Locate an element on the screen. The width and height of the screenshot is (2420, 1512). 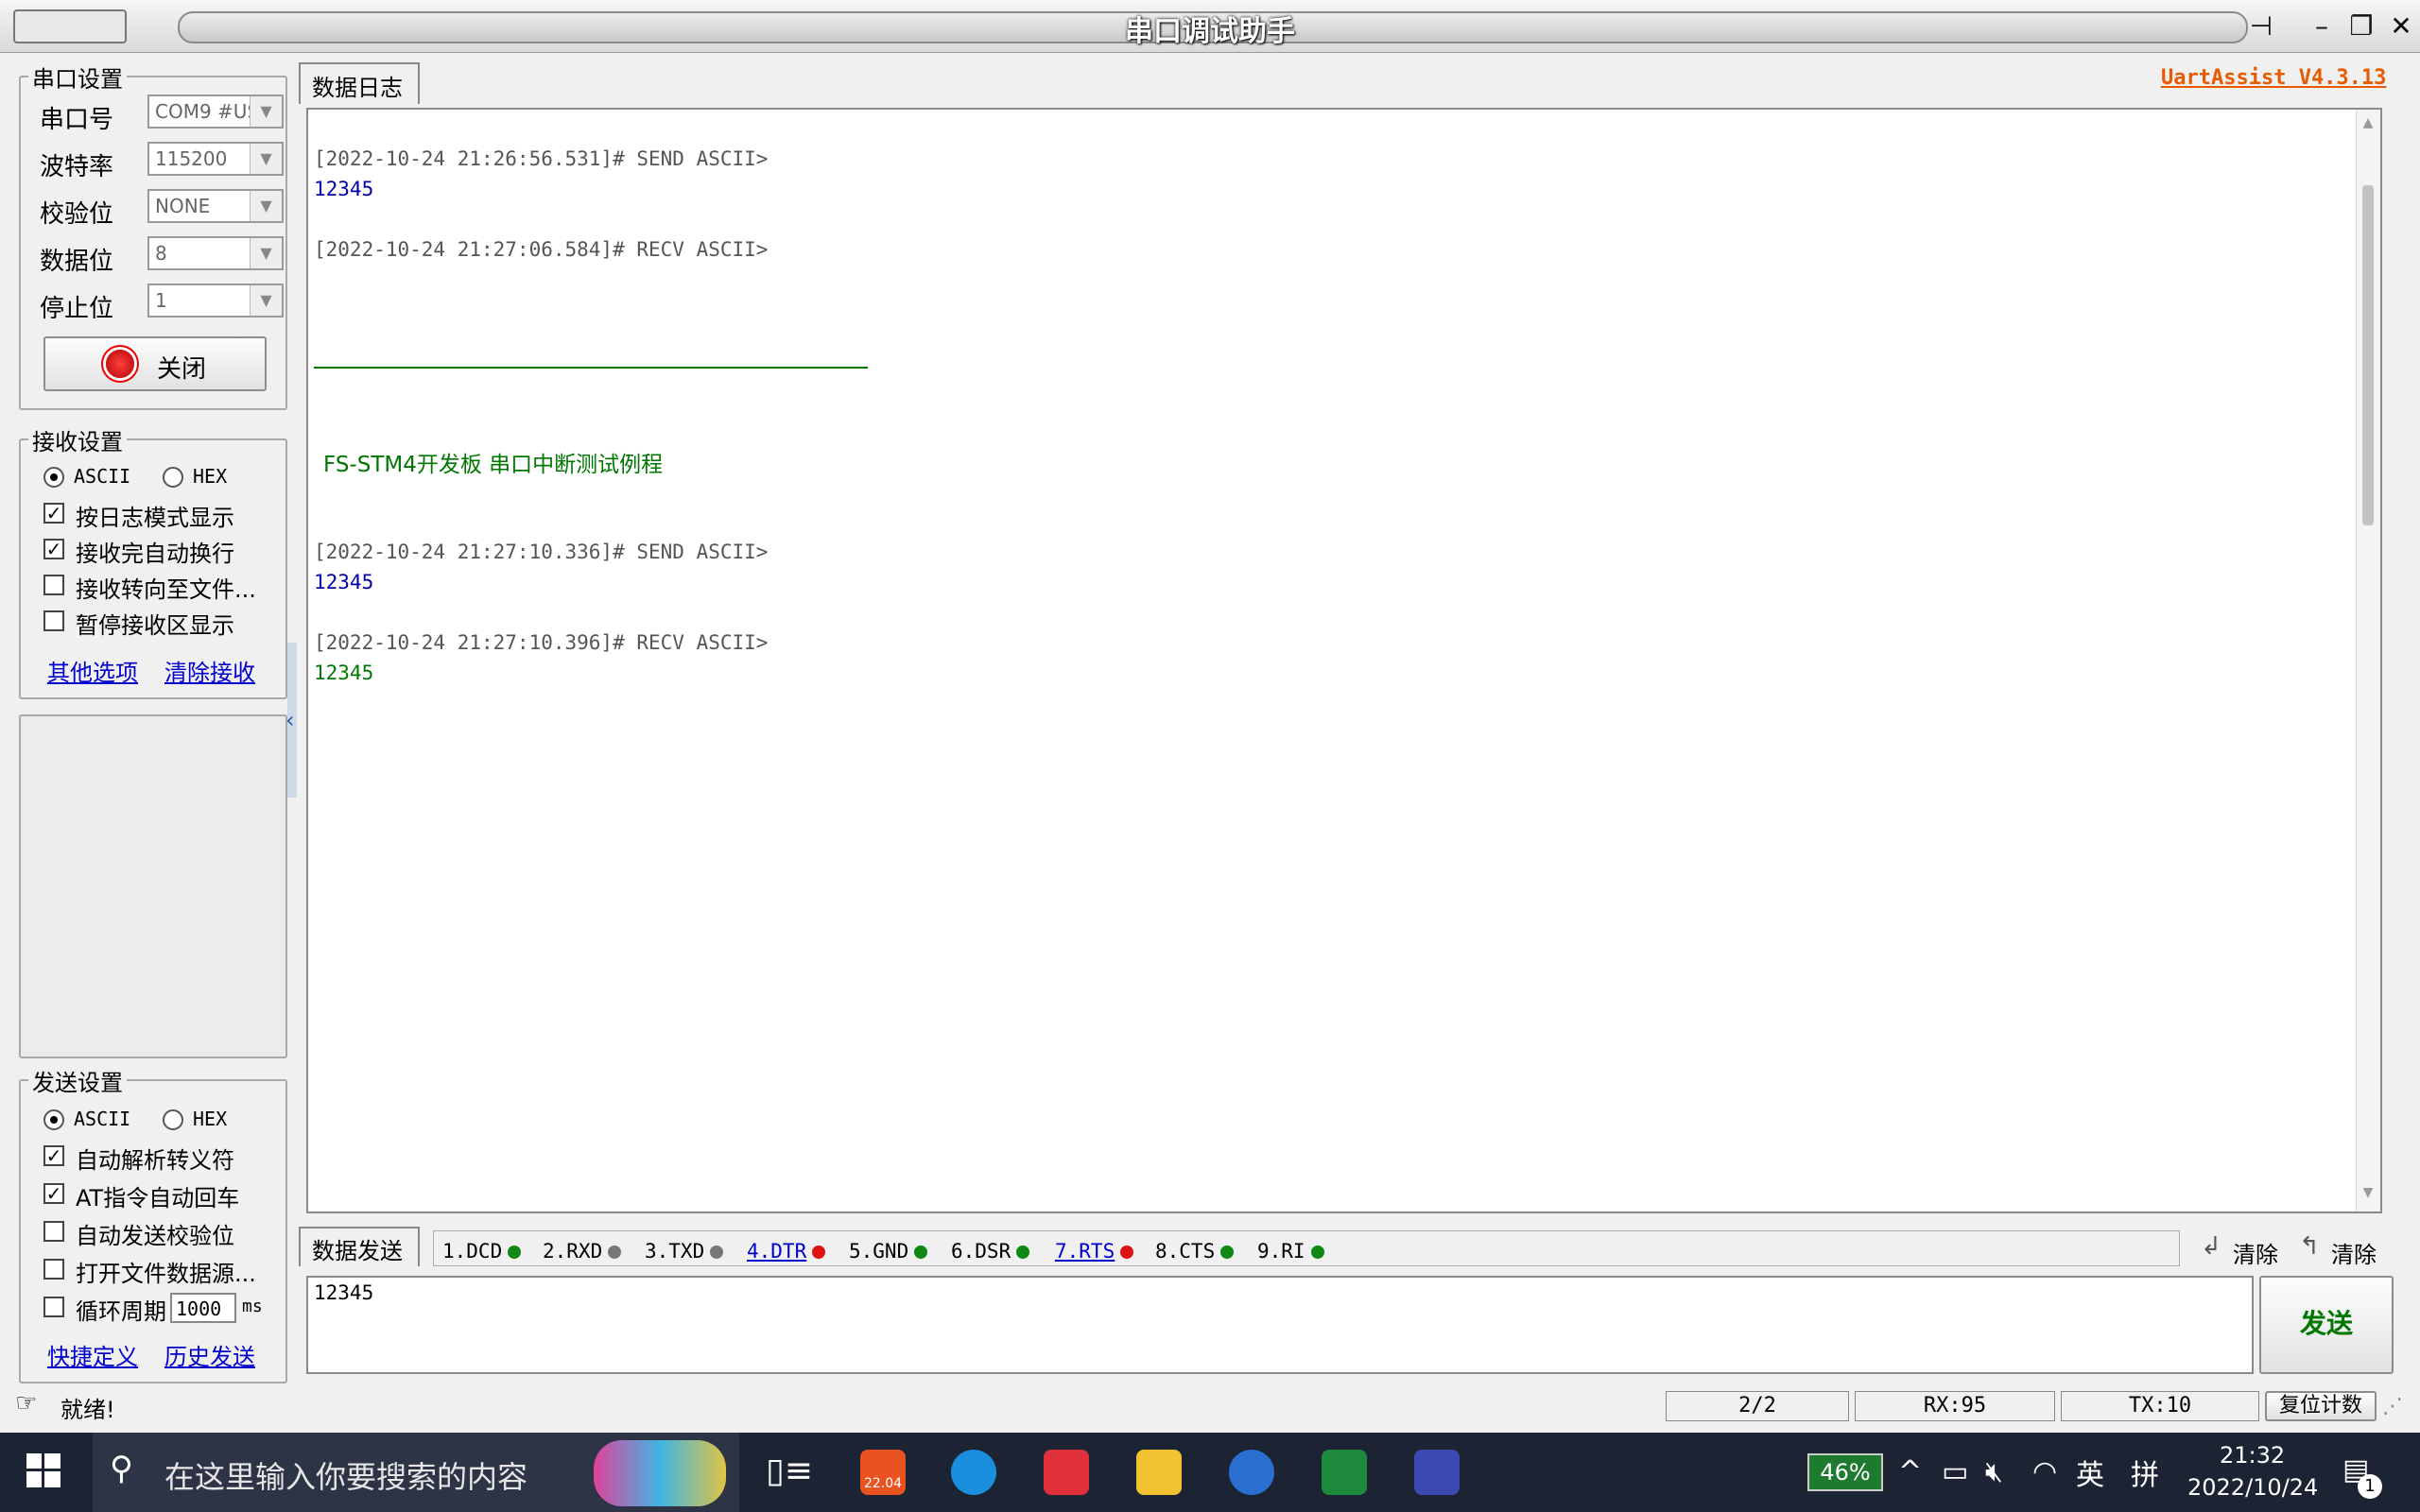
status-hand-icon: ☞ is located at coordinates (26, 1403).